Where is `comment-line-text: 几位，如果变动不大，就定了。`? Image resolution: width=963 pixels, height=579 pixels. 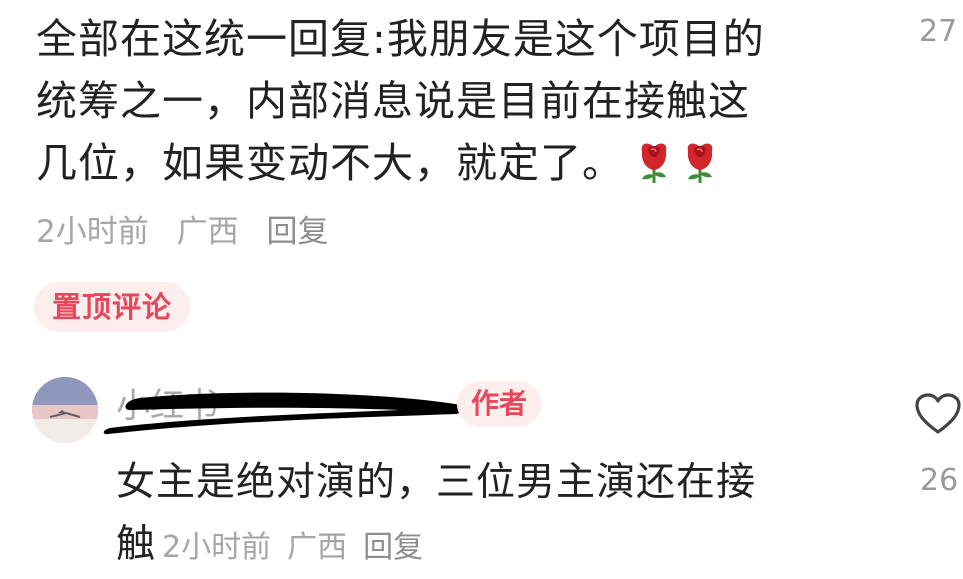
comment-line-text: 几位，如果变动不大，就定了。 is located at coordinates (330, 163).